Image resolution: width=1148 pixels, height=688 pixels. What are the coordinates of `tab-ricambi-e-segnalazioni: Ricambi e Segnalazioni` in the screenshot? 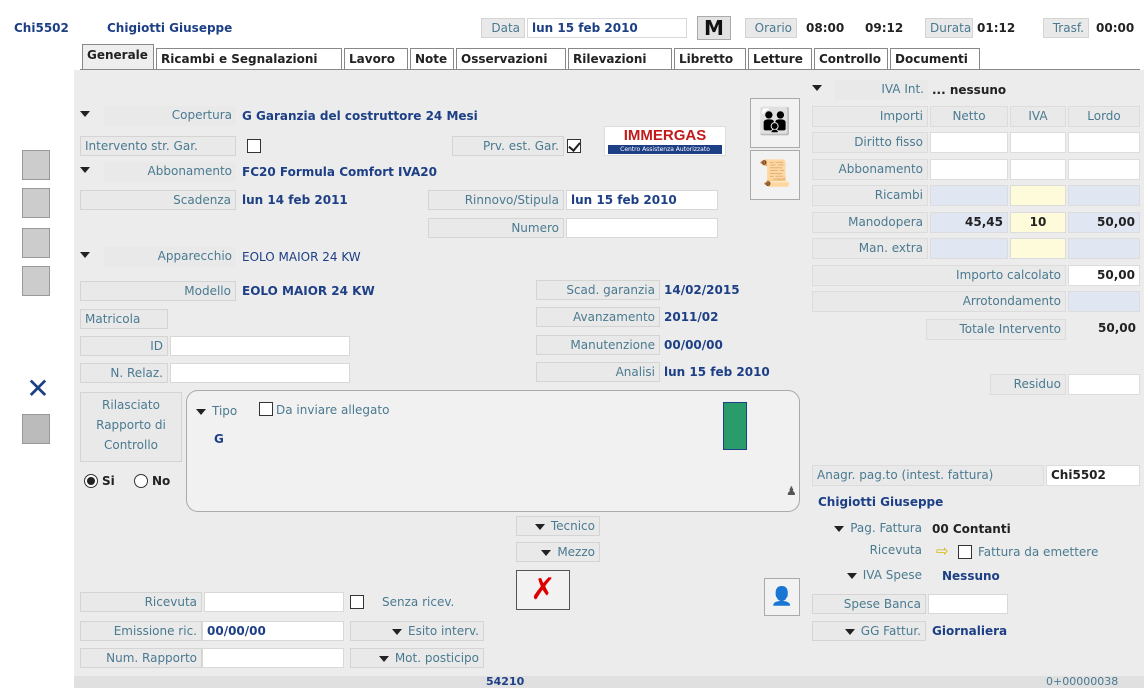 It's located at (249, 59).